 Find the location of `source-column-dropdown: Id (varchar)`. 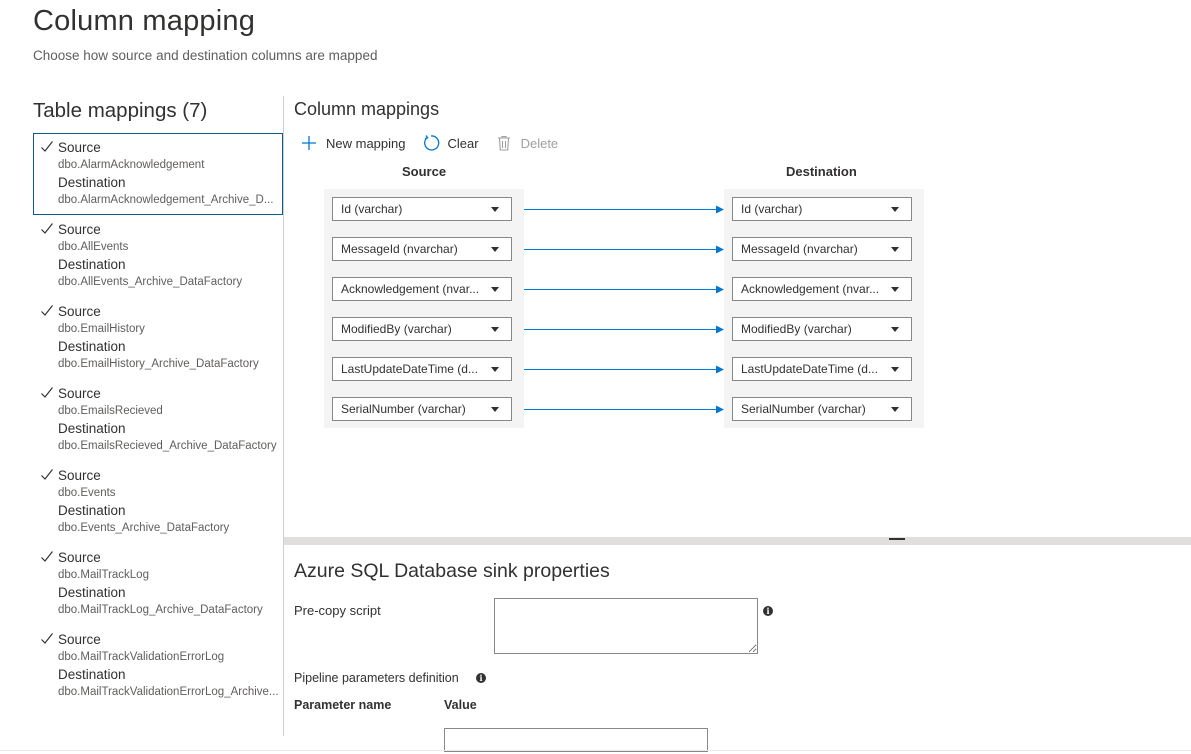

source-column-dropdown: Id (varchar) is located at coordinates (422, 209).